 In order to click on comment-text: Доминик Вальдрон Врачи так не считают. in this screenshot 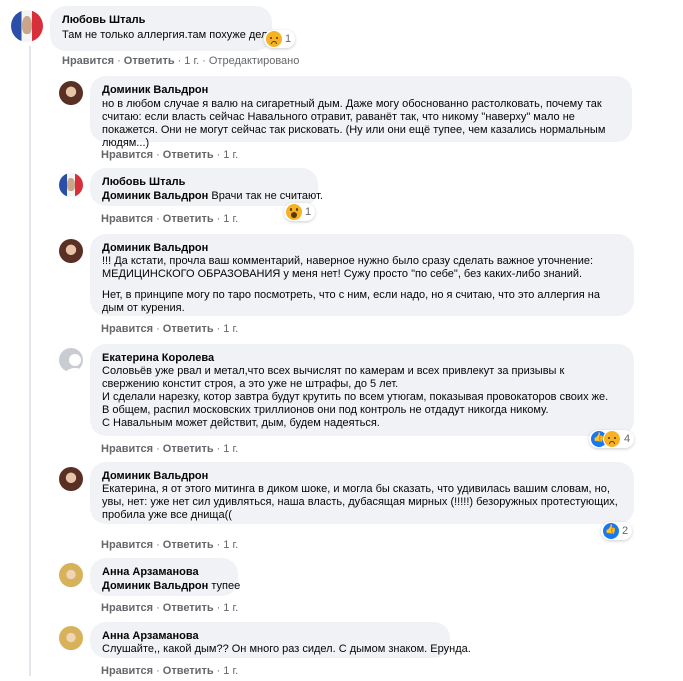, I will do `click(212, 196)`.